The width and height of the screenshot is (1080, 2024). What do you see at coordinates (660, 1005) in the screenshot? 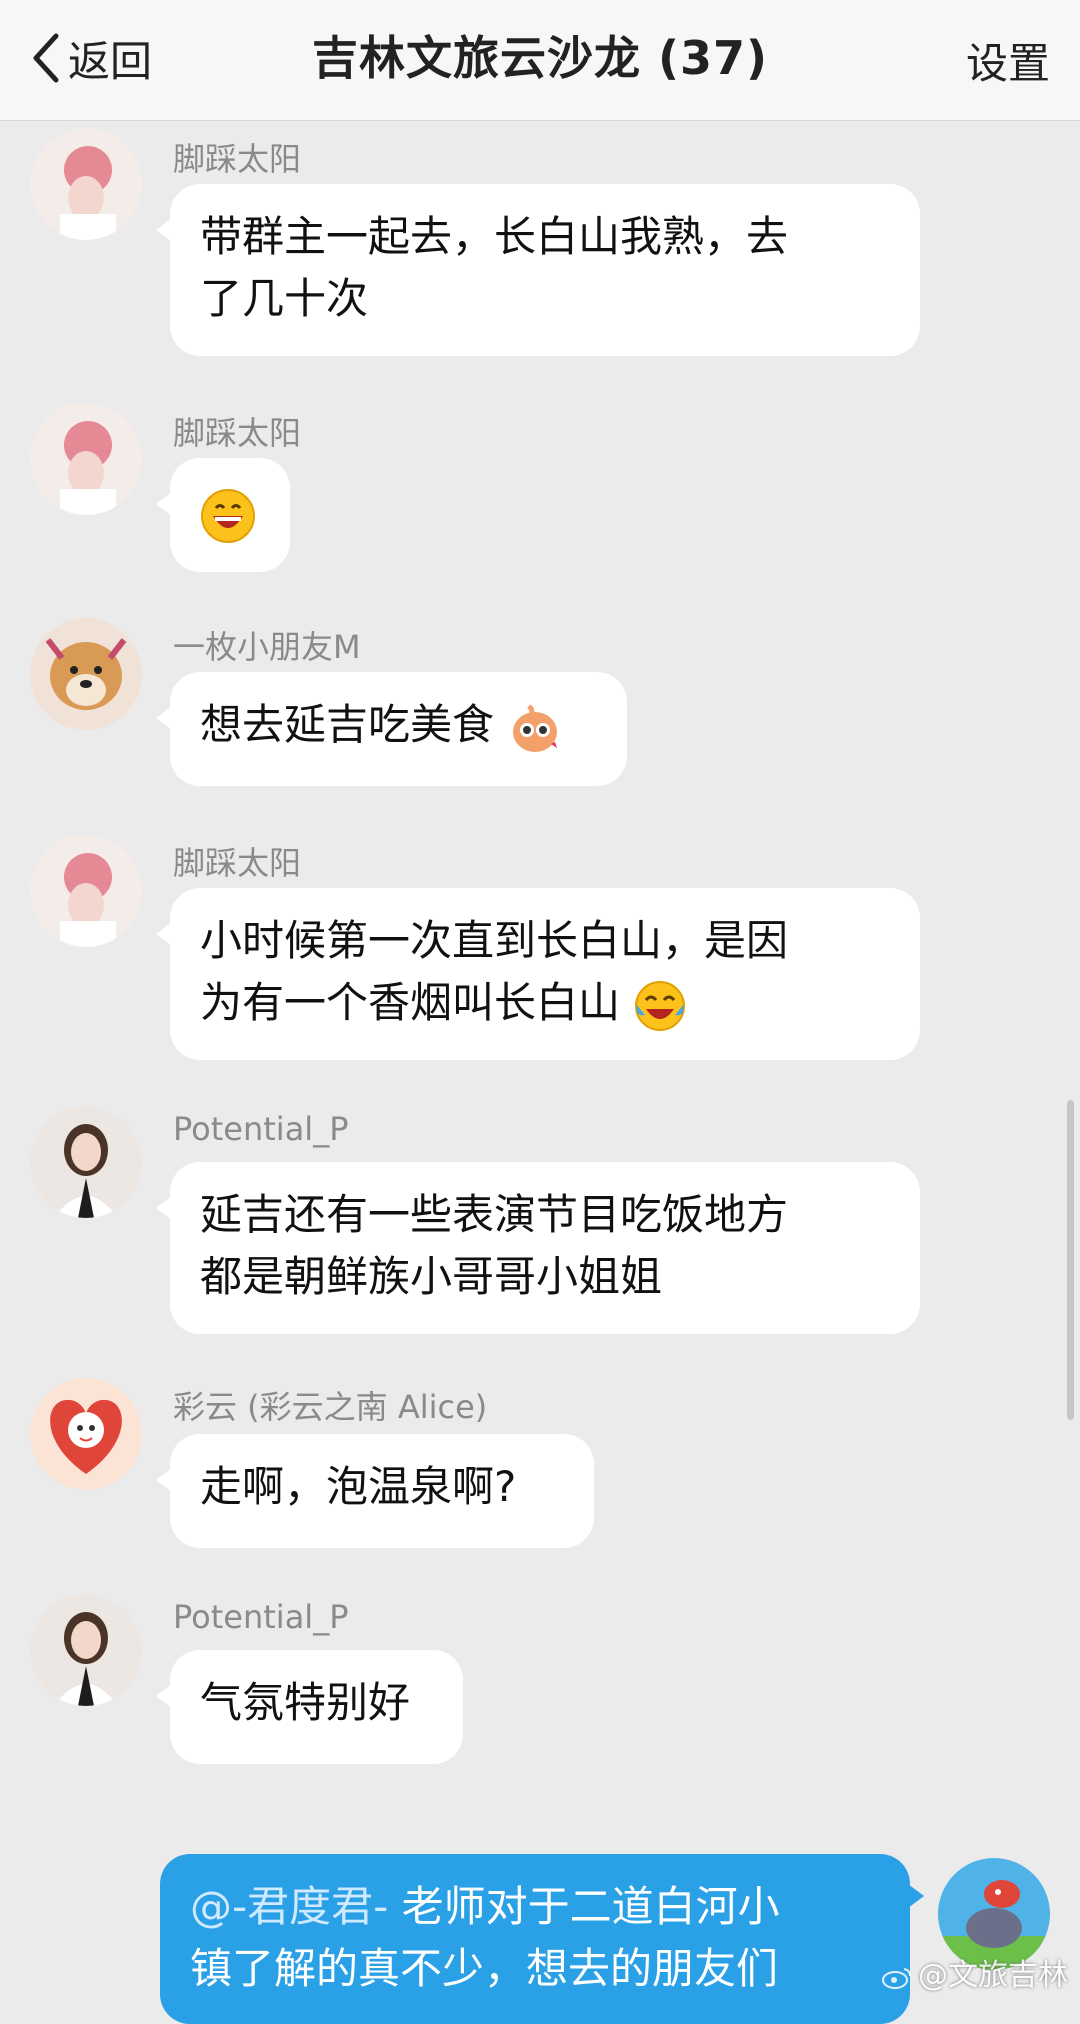
I see `tears-of-joy-emoji` at bounding box center [660, 1005].